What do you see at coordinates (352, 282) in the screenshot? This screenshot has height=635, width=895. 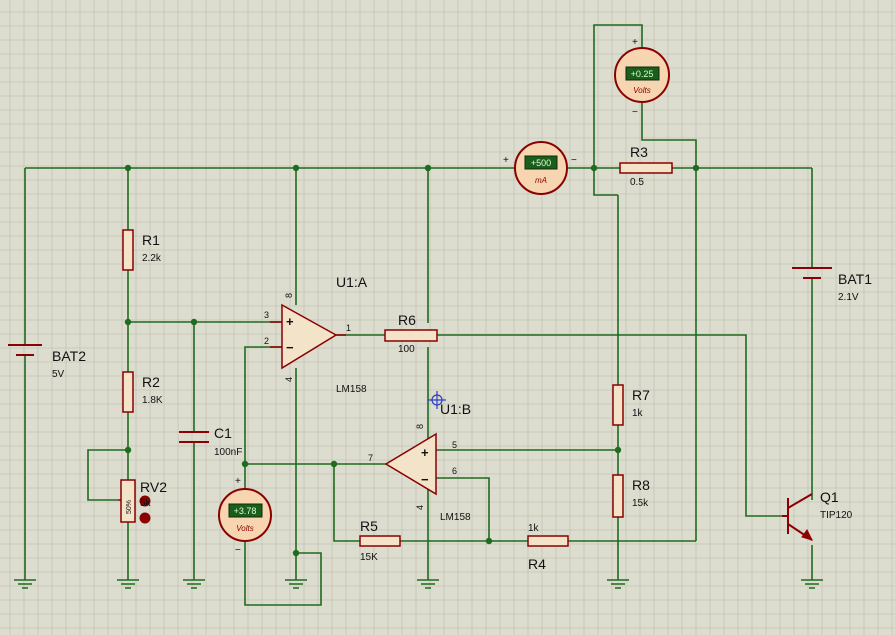 I see `u1a-ref: U1:A` at bounding box center [352, 282].